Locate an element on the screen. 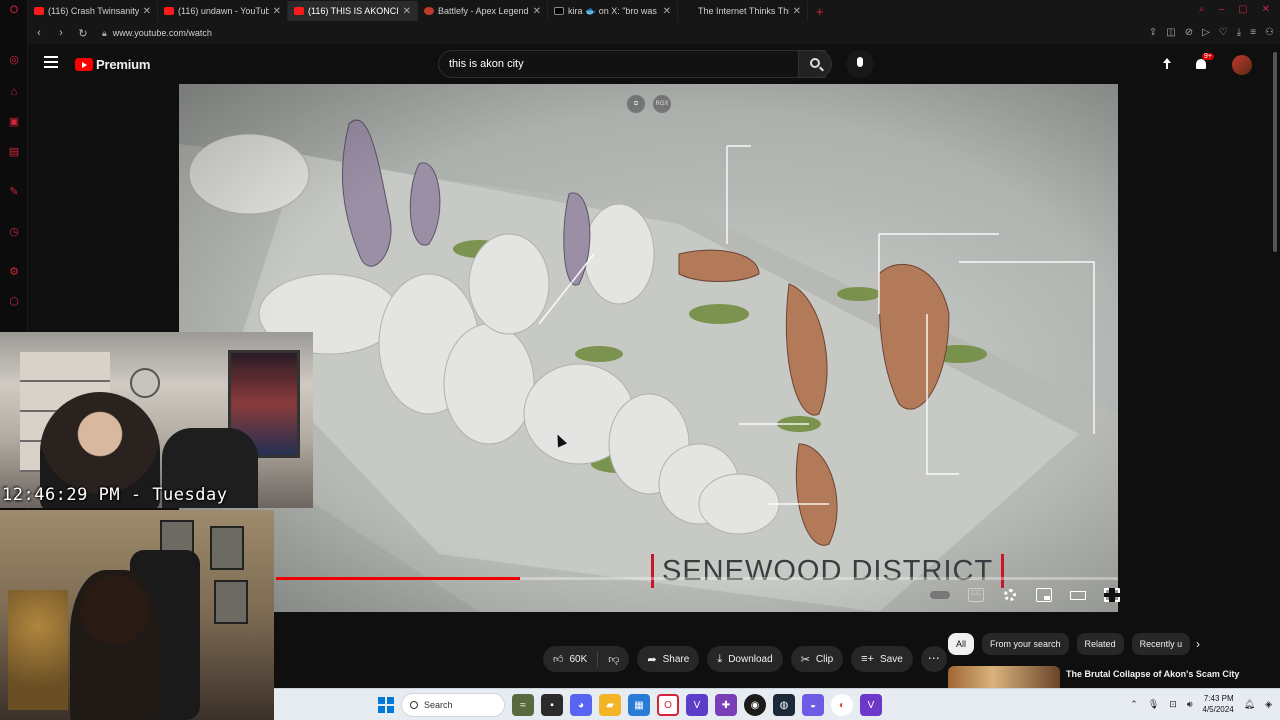 The height and width of the screenshot is (720, 1280). back-icon: ‹ is located at coordinates (39, 33).